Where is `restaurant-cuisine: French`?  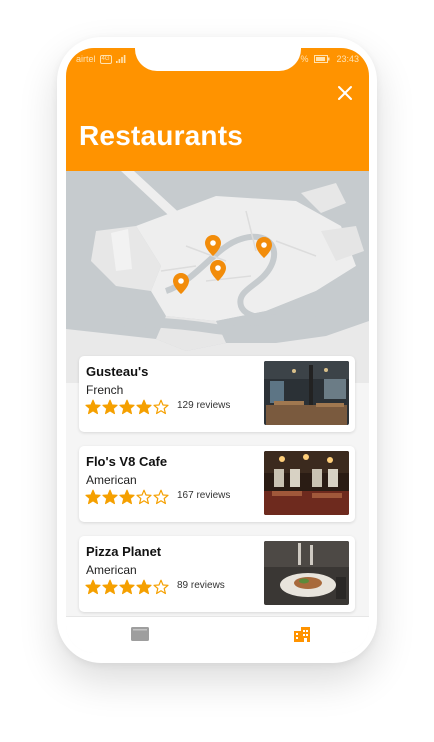
restaurant-cuisine: French is located at coordinates (105, 390).